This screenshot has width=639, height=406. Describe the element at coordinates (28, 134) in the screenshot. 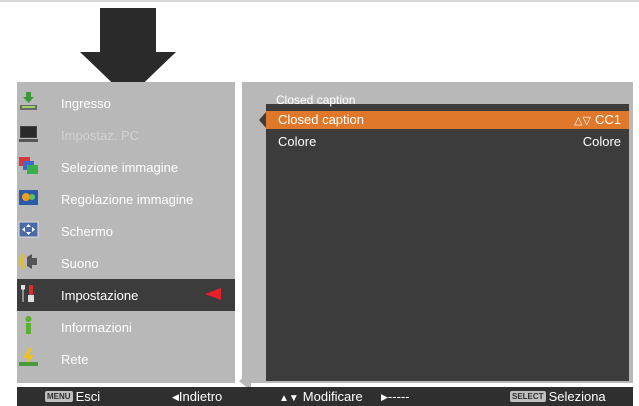

I see `pc-icon` at that location.